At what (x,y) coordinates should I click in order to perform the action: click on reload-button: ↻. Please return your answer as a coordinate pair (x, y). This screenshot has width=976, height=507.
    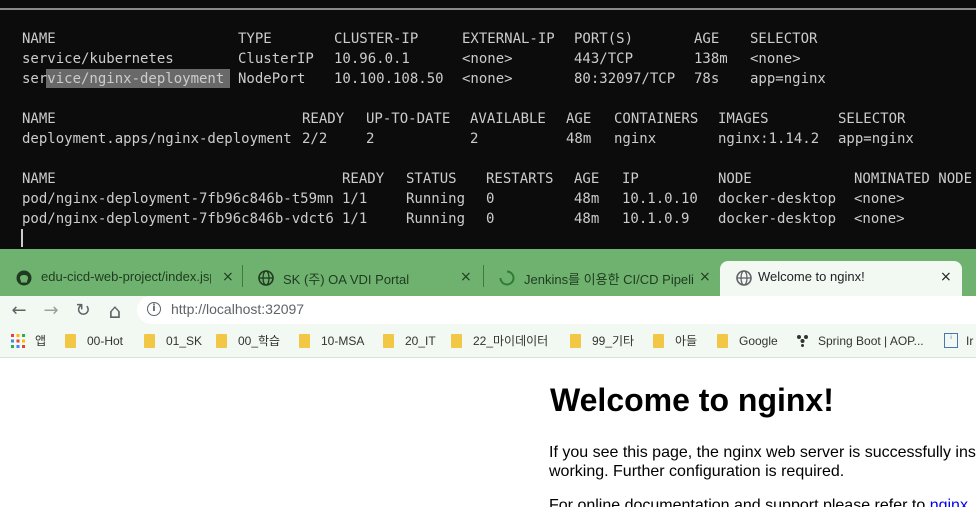
    Looking at the image, I should click on (83, 311).